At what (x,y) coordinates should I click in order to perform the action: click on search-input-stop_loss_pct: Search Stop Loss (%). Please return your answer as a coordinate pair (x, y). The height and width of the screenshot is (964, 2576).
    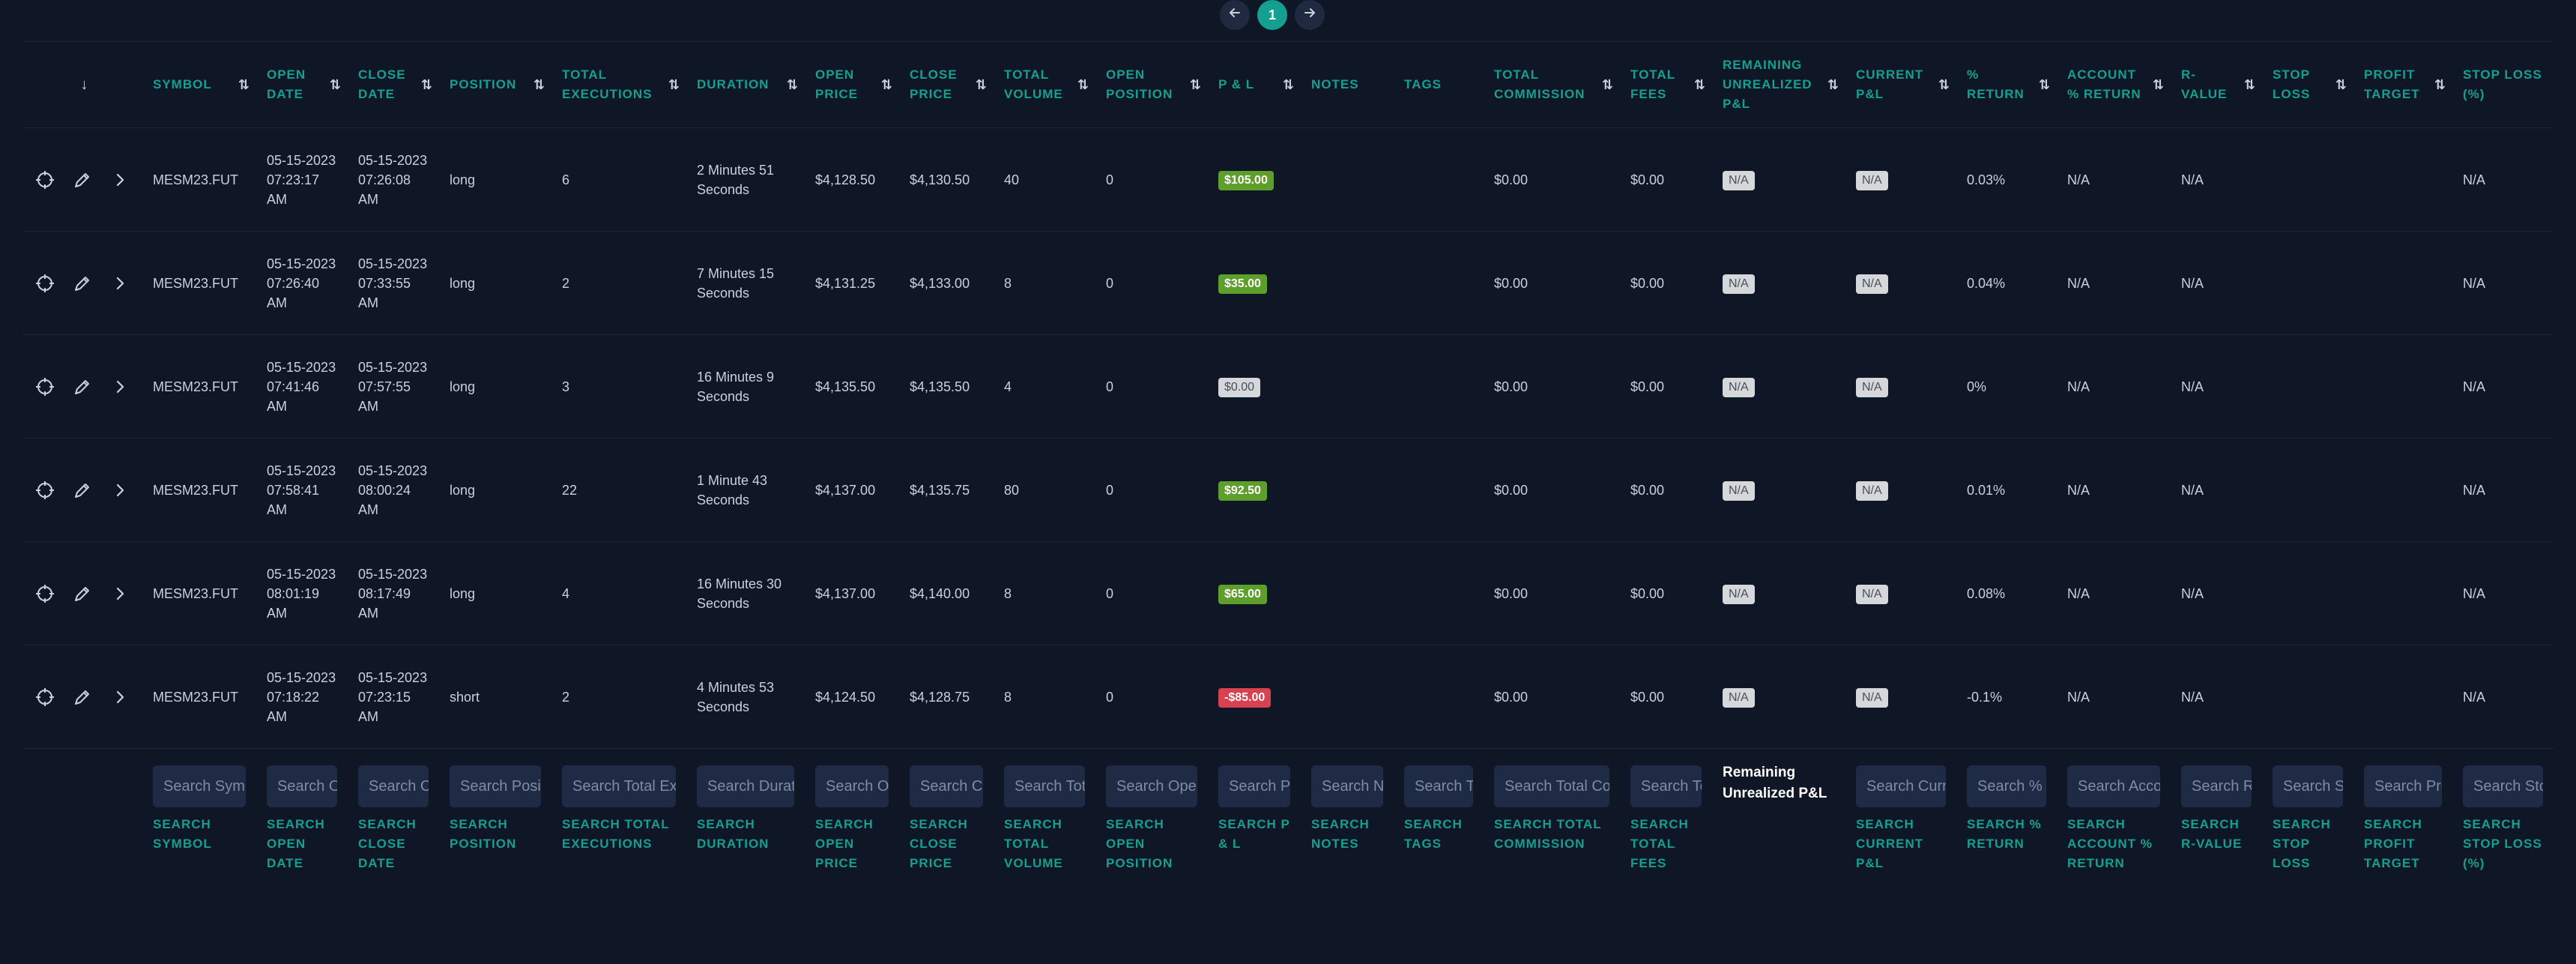
    Looking at the image, I should click on (2503, 786).